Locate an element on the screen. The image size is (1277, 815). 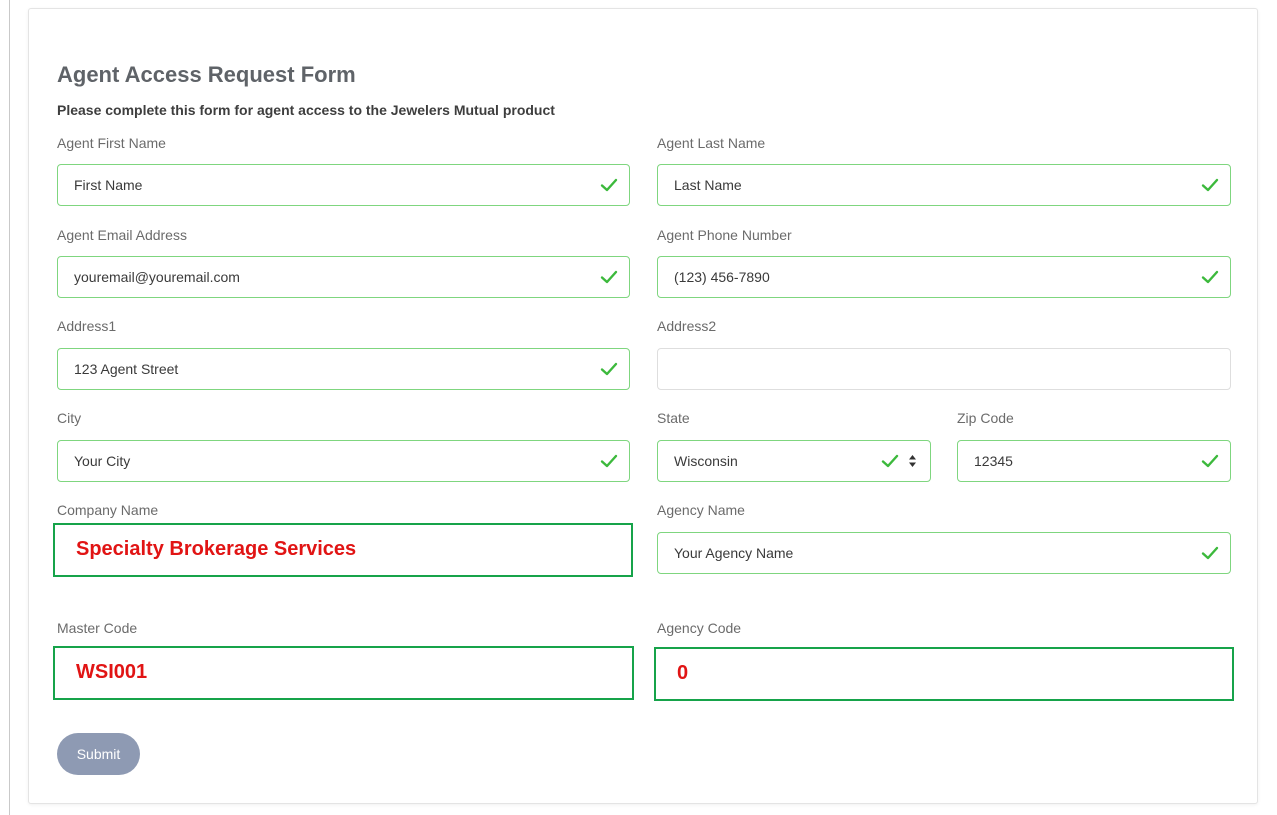
zip-field: 12345 is located at coordinates (1094, 461).